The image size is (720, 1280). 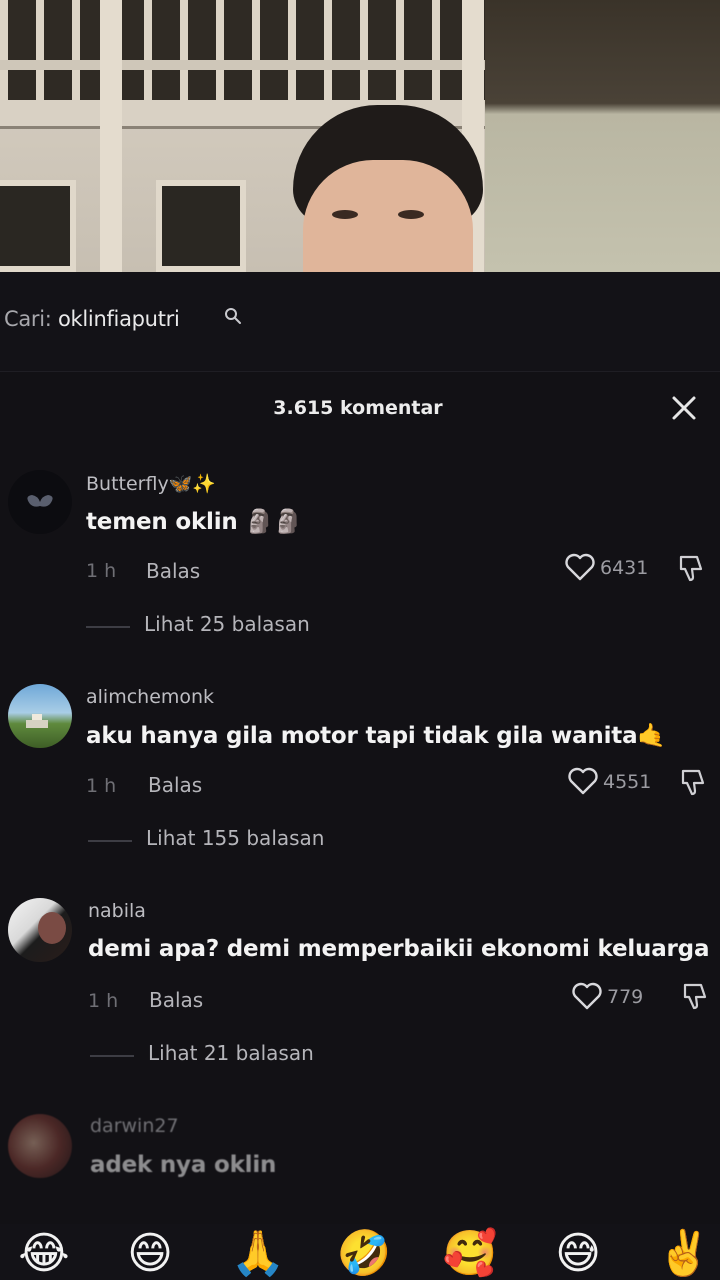 I want to click on emoji-laugh-icon: 😂, so click(x=44, y=1254).